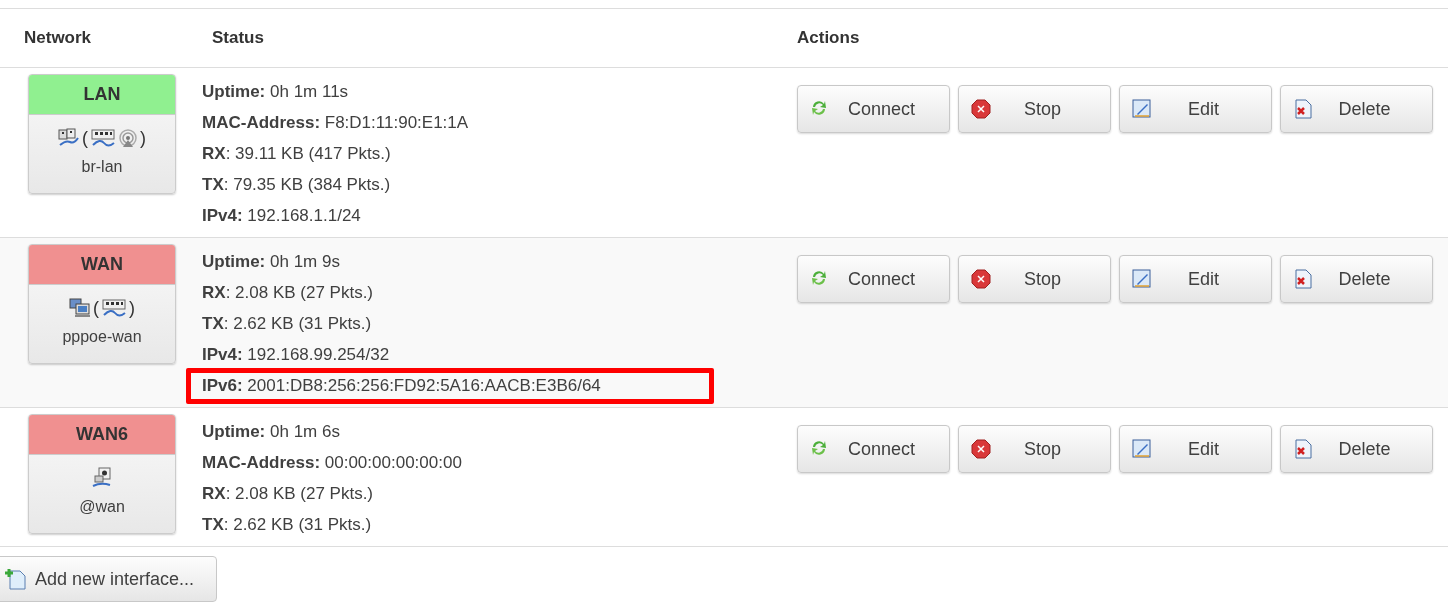 This screenshot has height=609, width=1448. Describe the element at coordinates (275, 91) in the screenshot. I see `status-line: Uptime: 0h 1m 11s` at that location.